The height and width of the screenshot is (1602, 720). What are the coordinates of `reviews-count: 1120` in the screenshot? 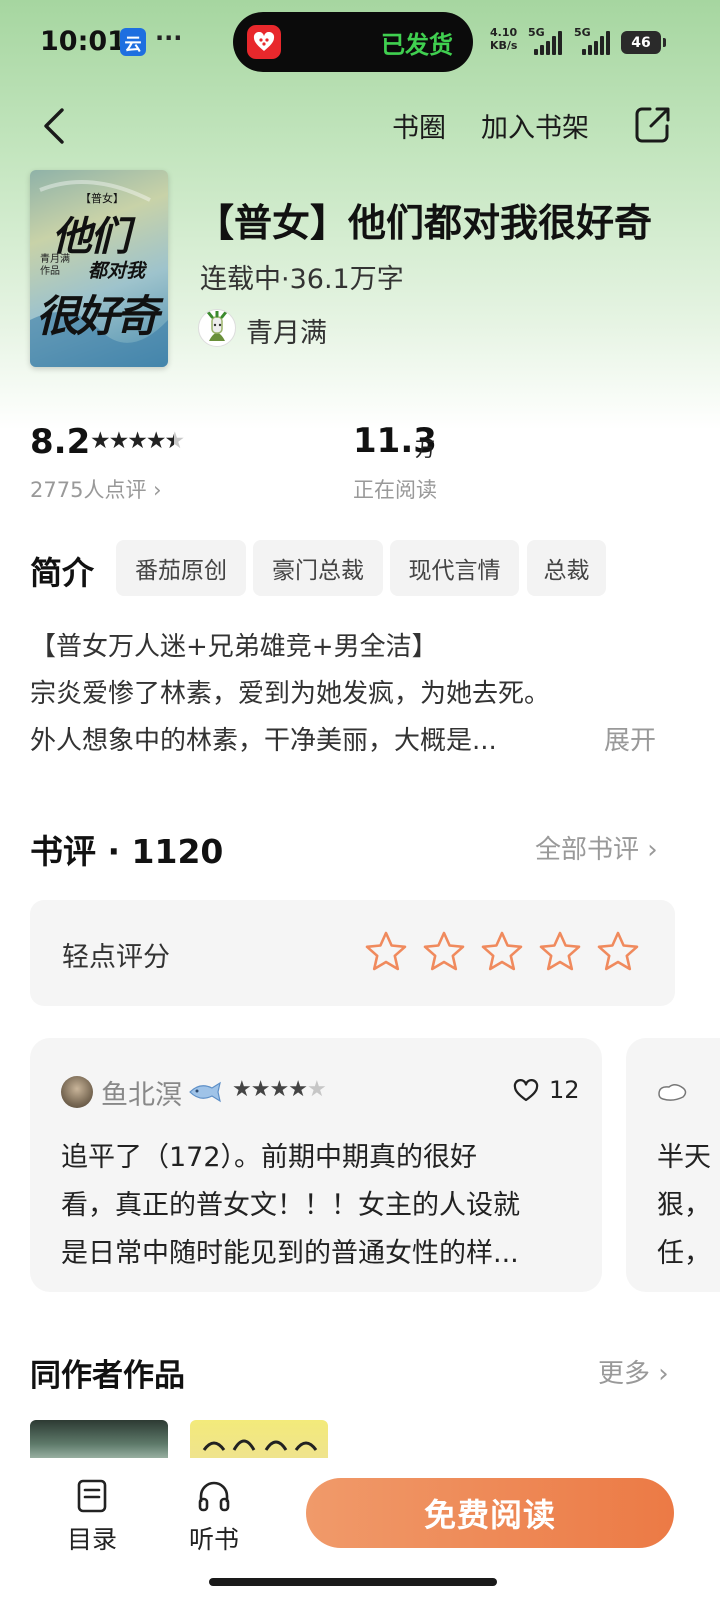 It's located at (177, 851).